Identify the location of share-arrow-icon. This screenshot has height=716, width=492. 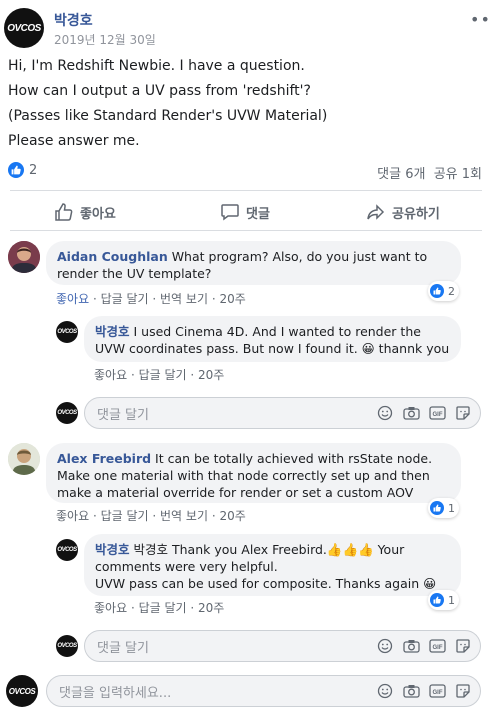
(376, 212).